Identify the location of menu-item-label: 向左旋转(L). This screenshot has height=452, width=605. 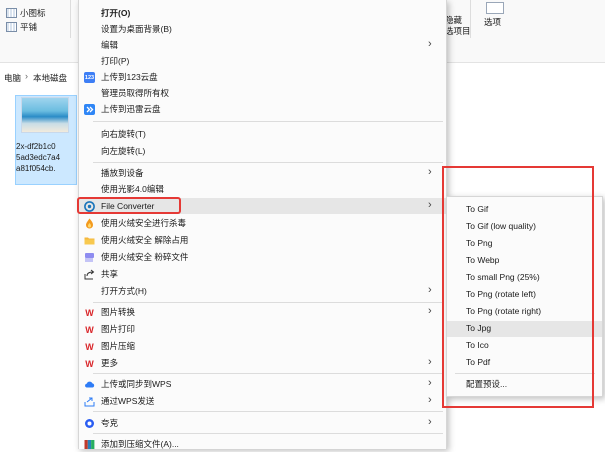
(123, 151).